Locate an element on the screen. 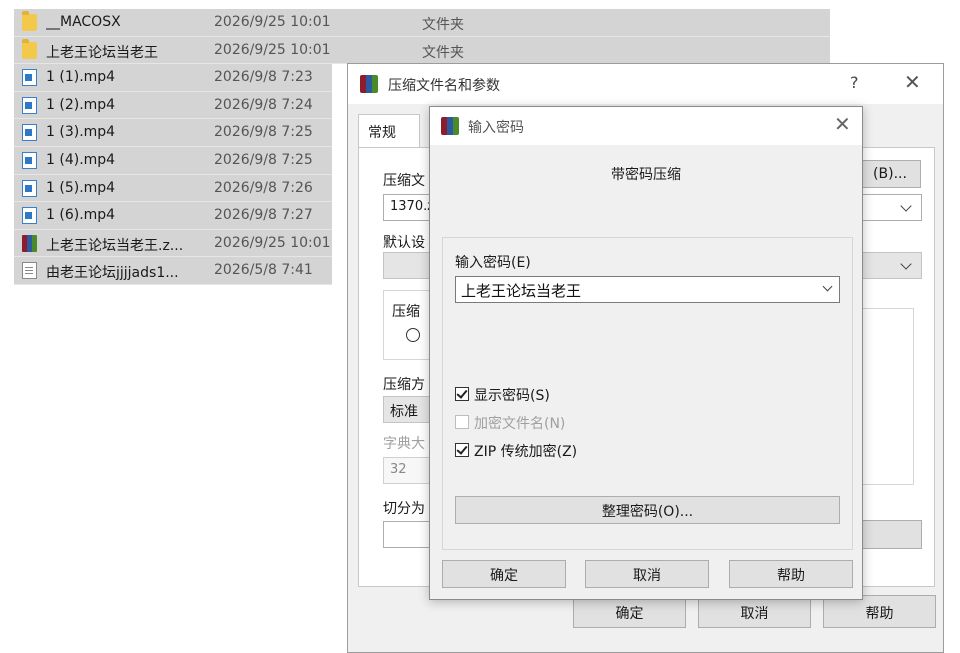 This screenshot has height=653, width=960. show-password-label: 显示密码(S) is located at coordinates (512, 396).